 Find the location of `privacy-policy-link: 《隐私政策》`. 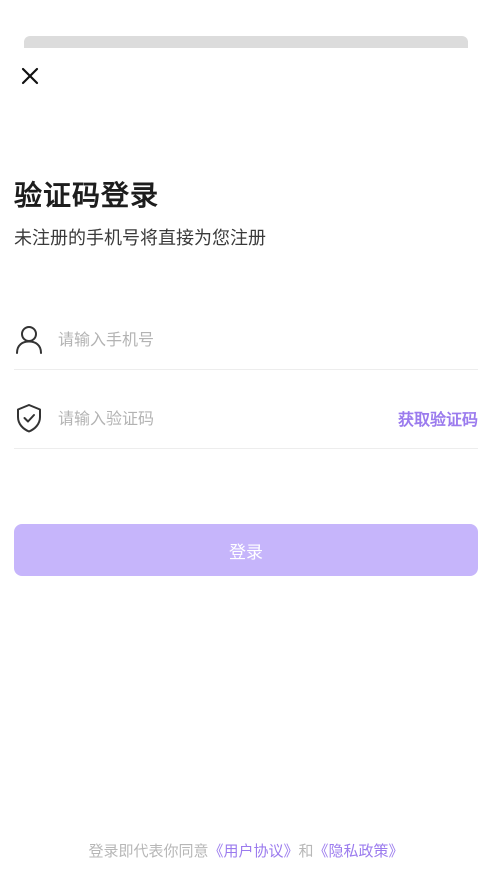

privacy-policy-link: 《隐私政策》 is located at coordinates (359, 851).